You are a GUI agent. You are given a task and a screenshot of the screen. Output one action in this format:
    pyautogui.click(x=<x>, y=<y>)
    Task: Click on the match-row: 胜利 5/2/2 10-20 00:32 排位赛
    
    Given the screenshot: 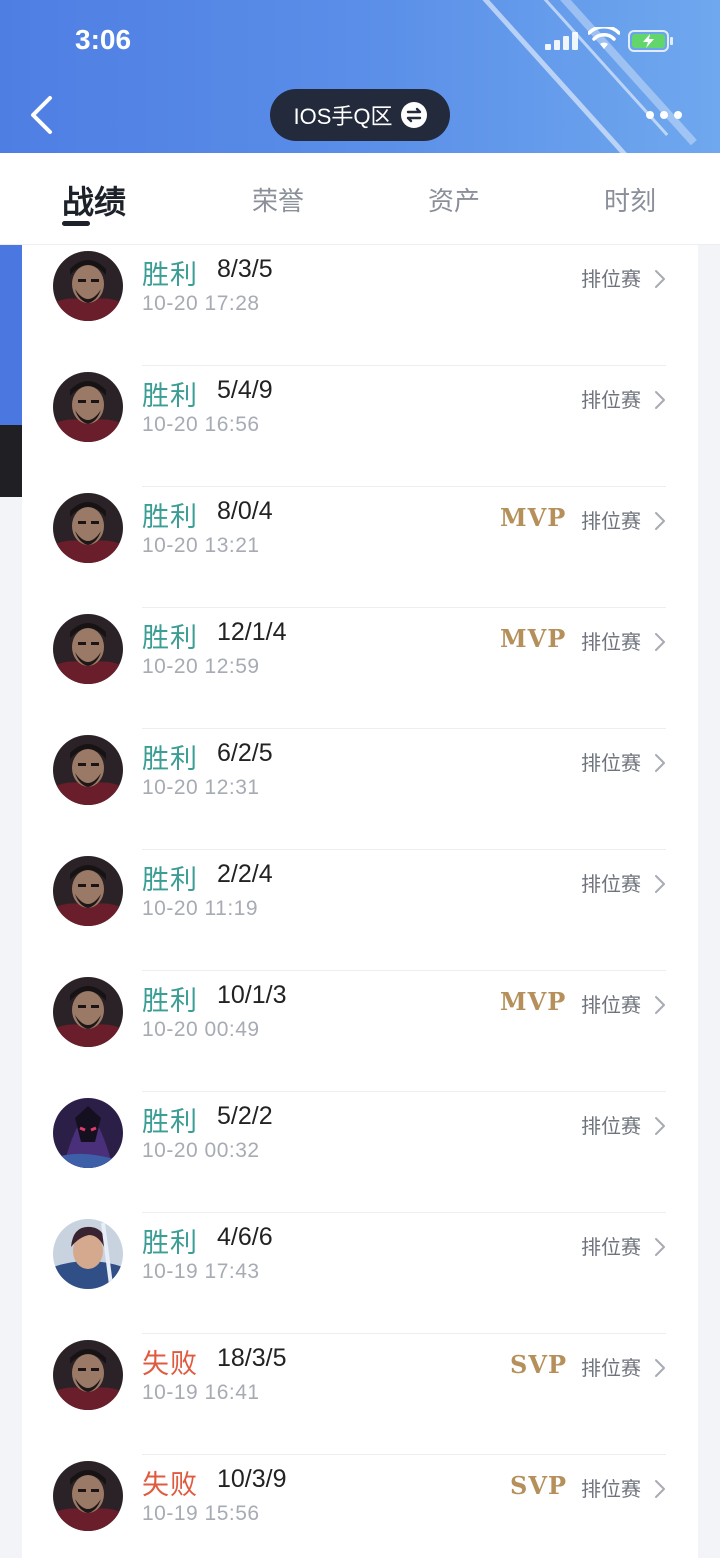 What is the action you would take?
    pyautogui.click(x=360, y=1152)
    